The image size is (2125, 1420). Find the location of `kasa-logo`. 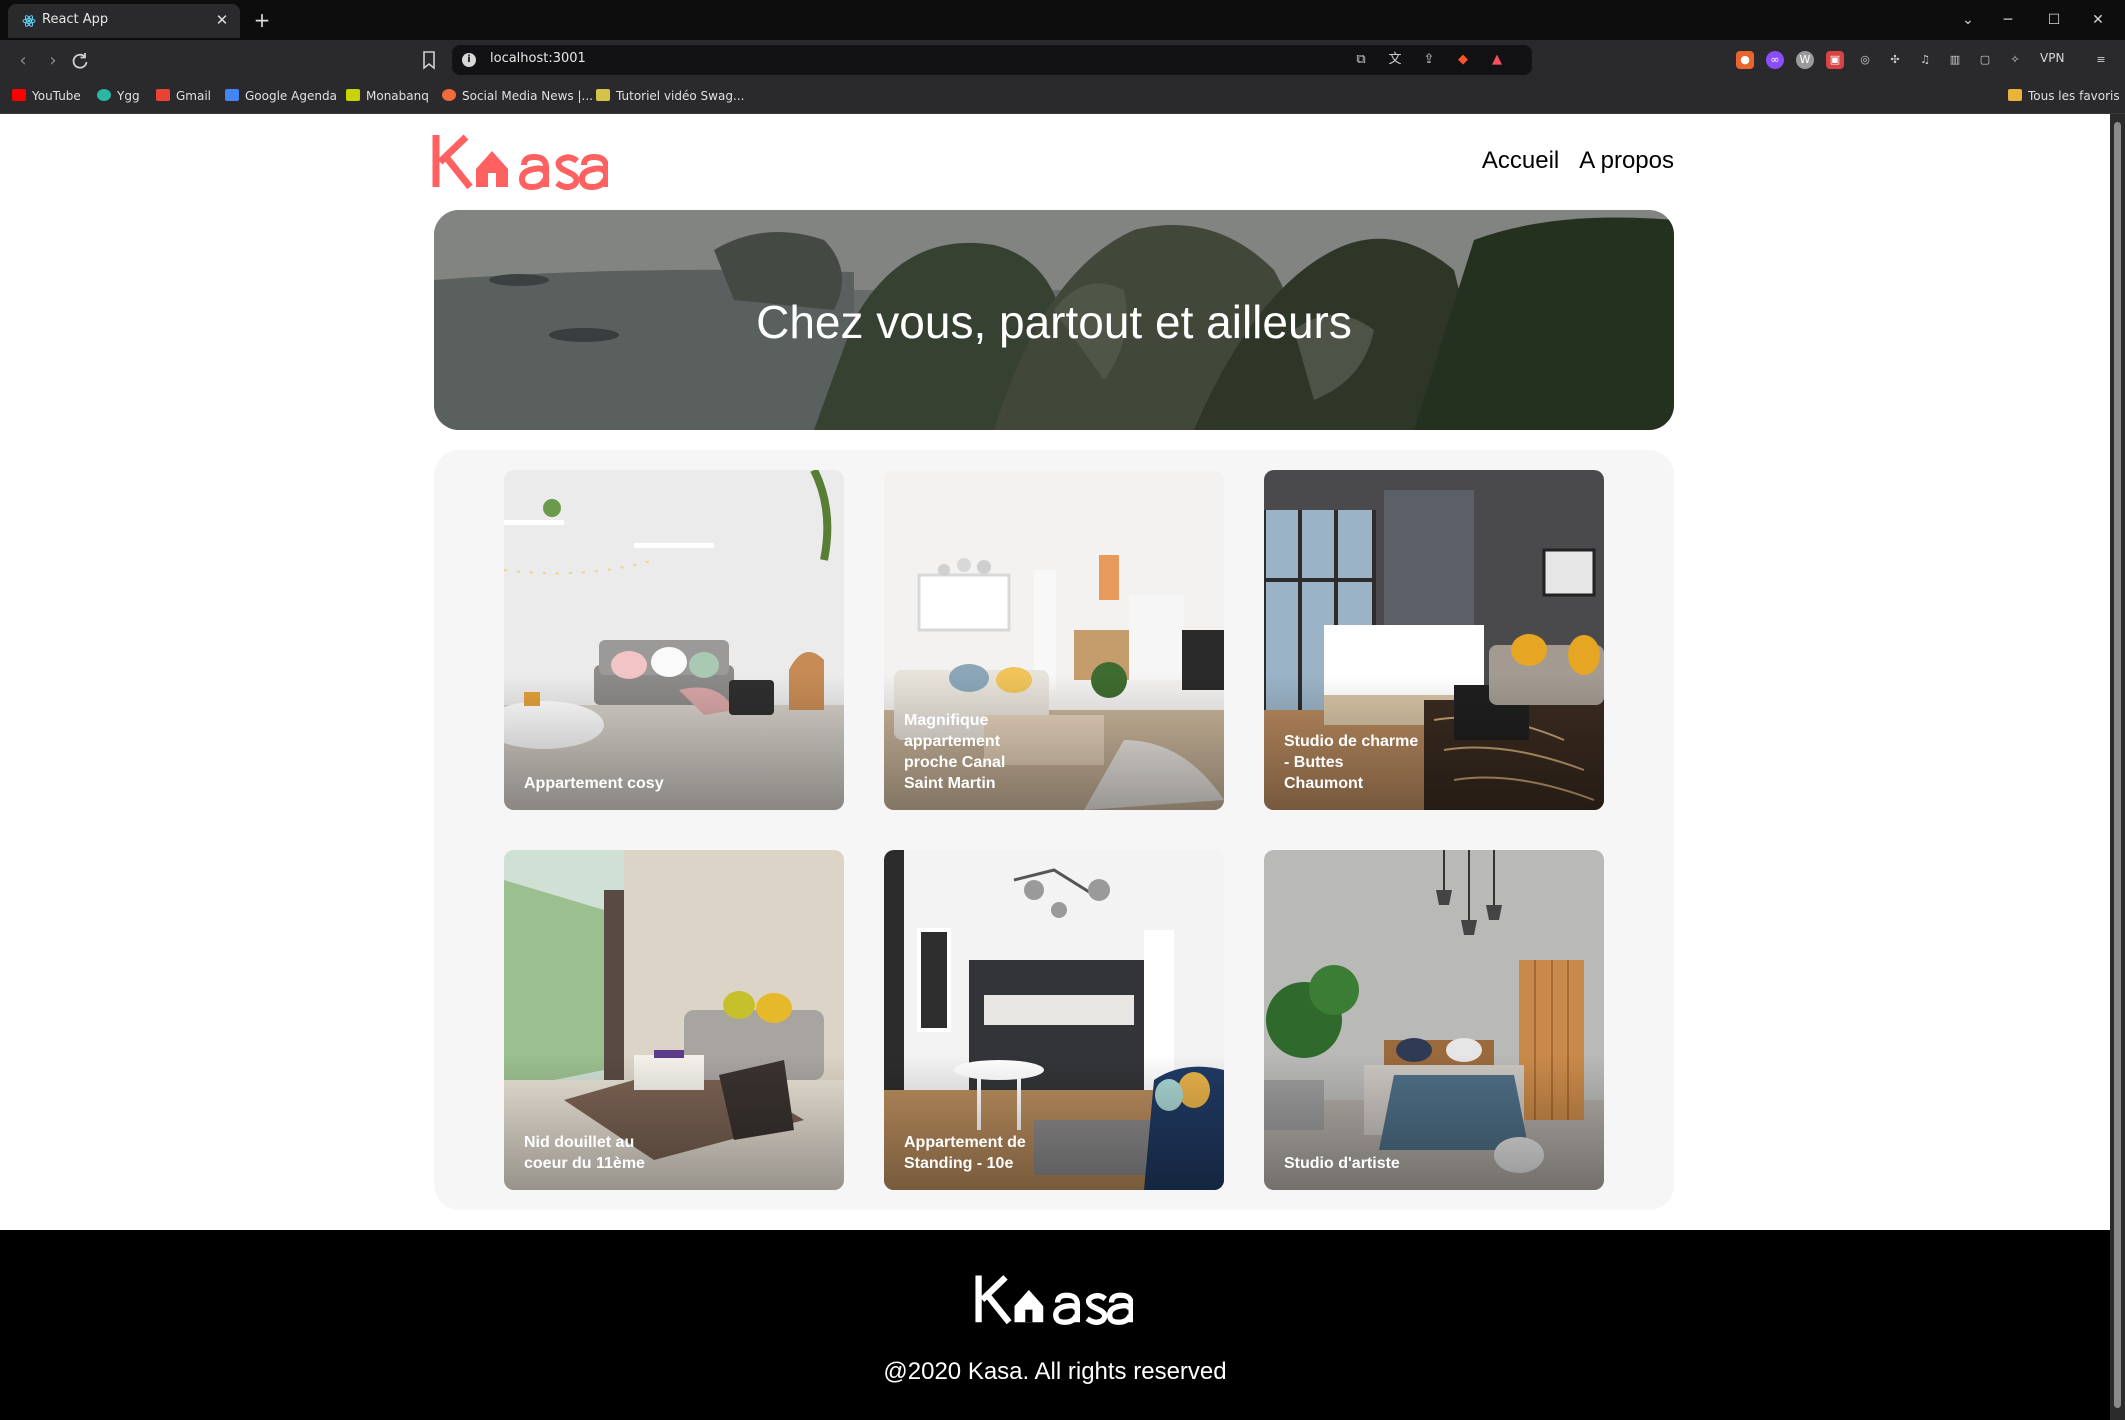

kasa-logo is located at coordinates (520, 160).